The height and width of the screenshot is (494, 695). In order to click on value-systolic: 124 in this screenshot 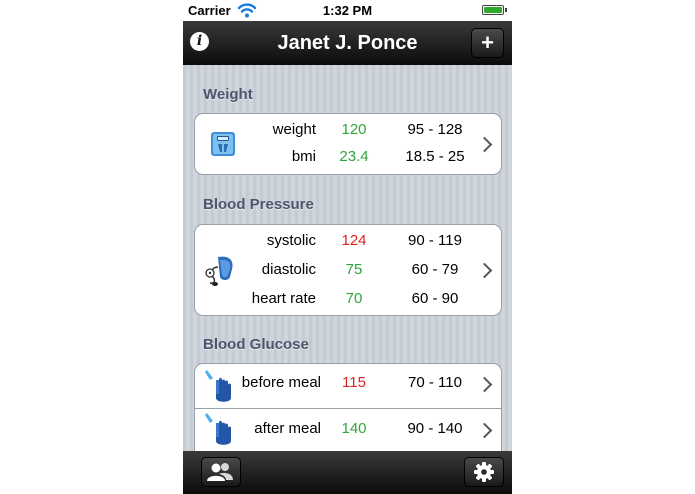, I will do `click(354, 240)`.